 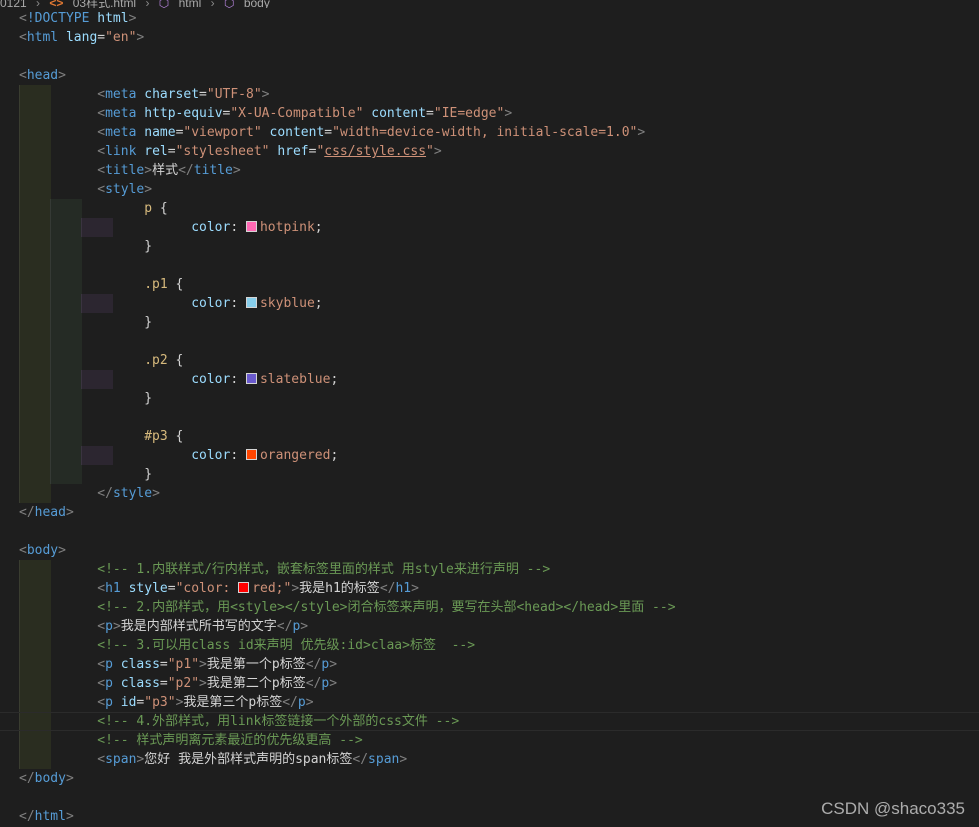 What do you see at coordinates (489, 721) in the screenshot?
I see `code-line-current: <!-- 4.外部样式，用link标签链接一个外部的css文件 -->` at bounding box center [489, 721].